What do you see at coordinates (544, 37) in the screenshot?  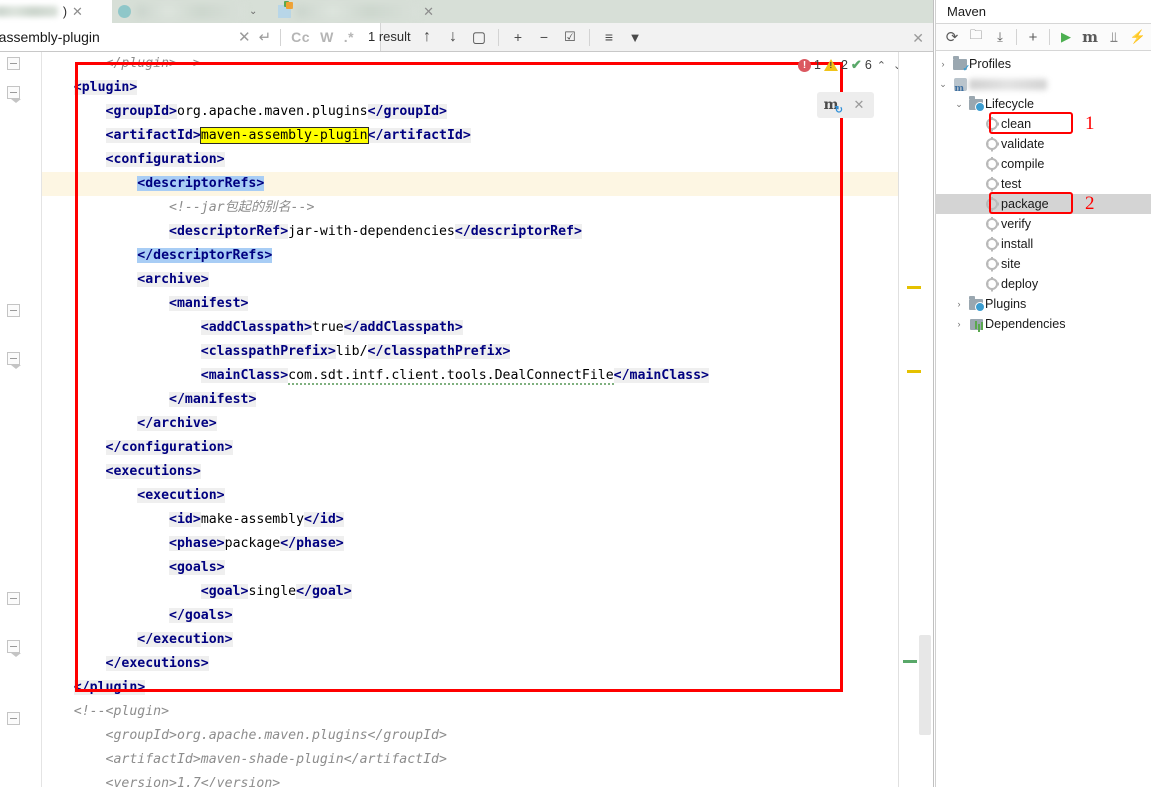 I see `remove-occurrence-icon: −` at bounding box center [544, 37].